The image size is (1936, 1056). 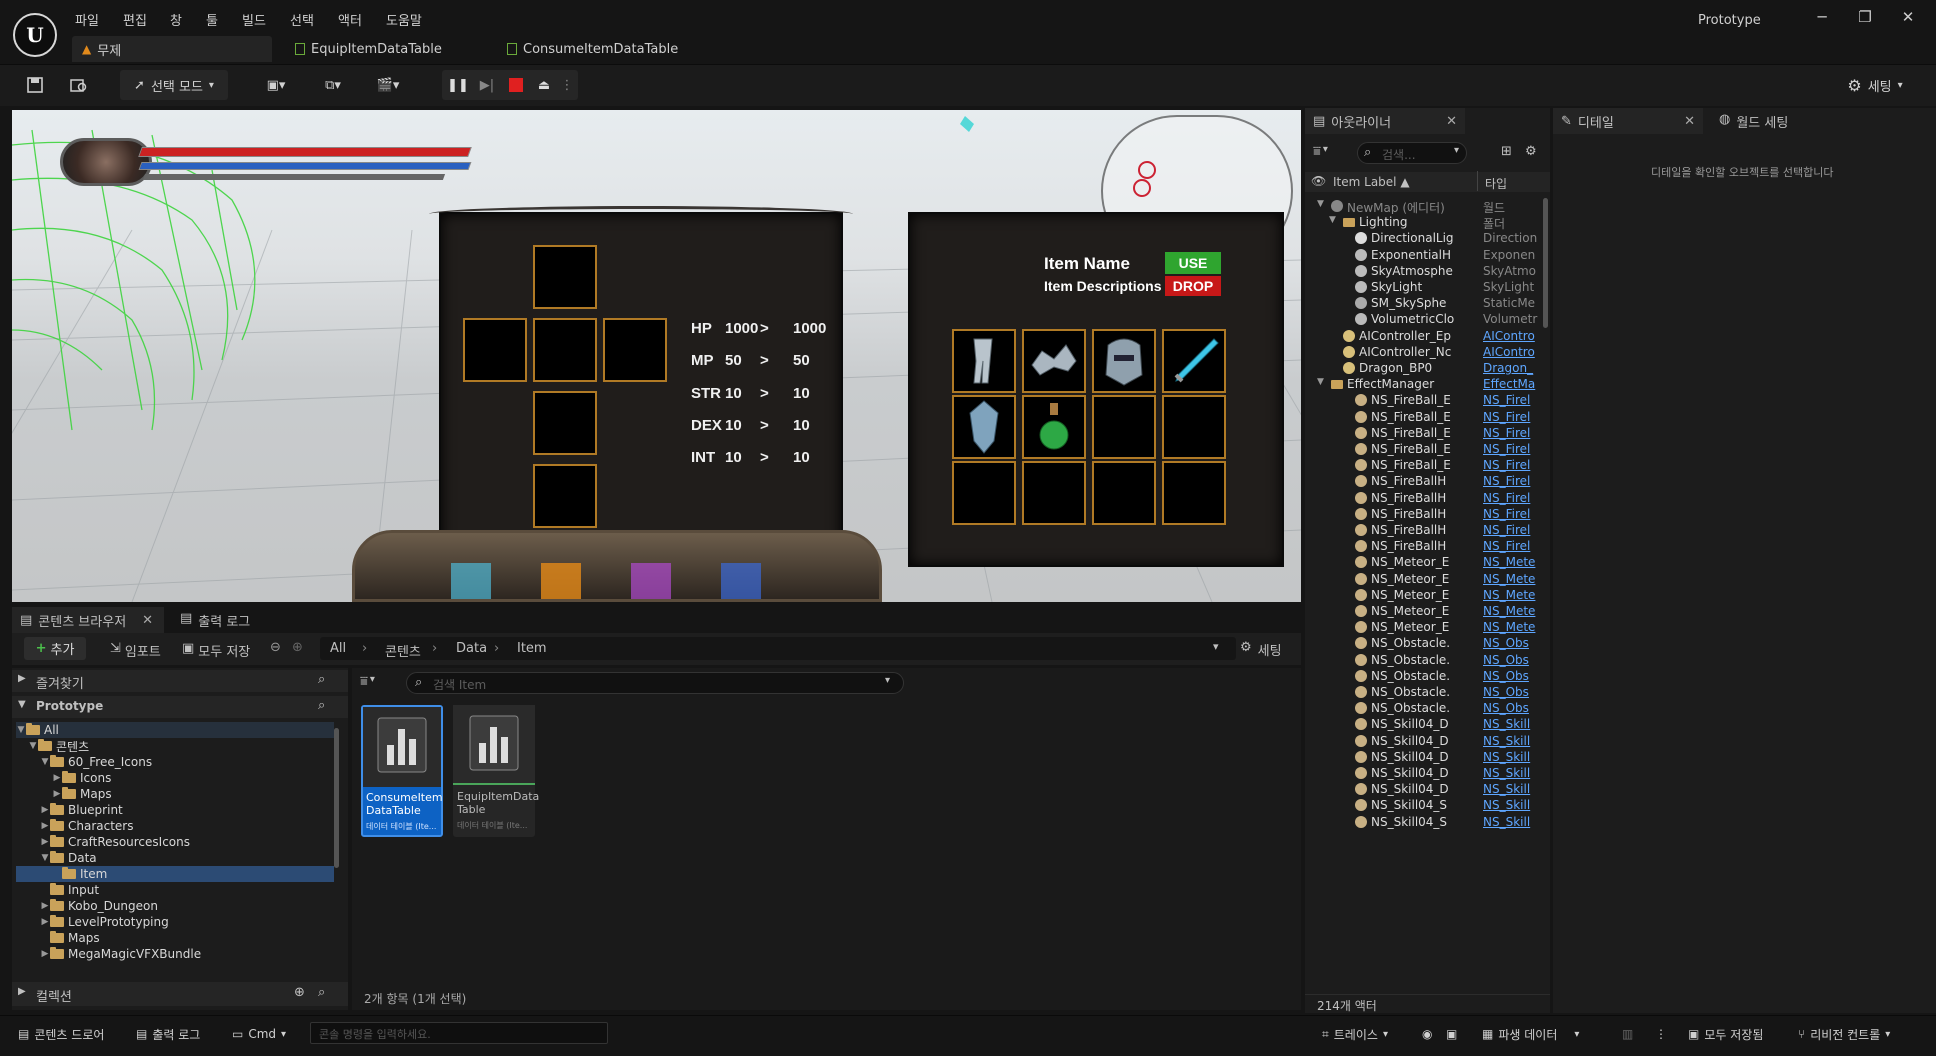 I want to click on tree-folder-item: ▶ CraftResourcesIcons, so click(x=175, y=842).